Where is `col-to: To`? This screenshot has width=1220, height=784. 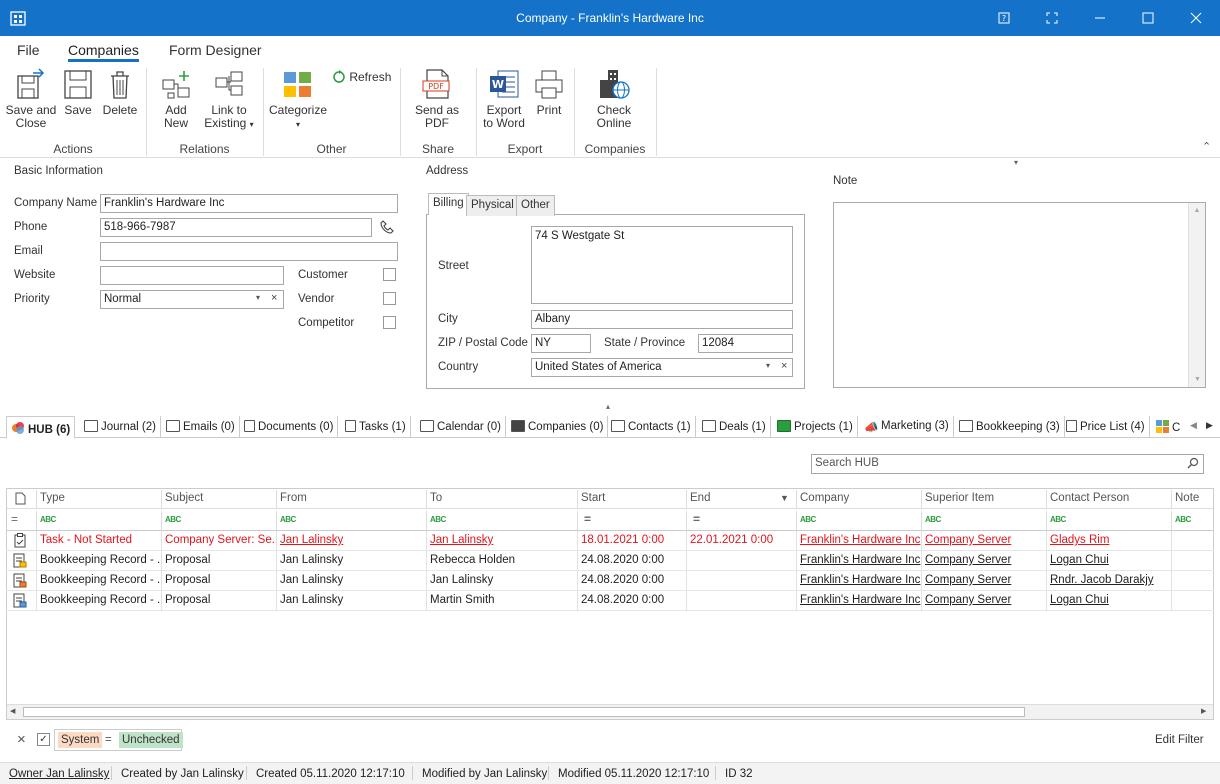 col-to: To is located at coordinates (501, 499).